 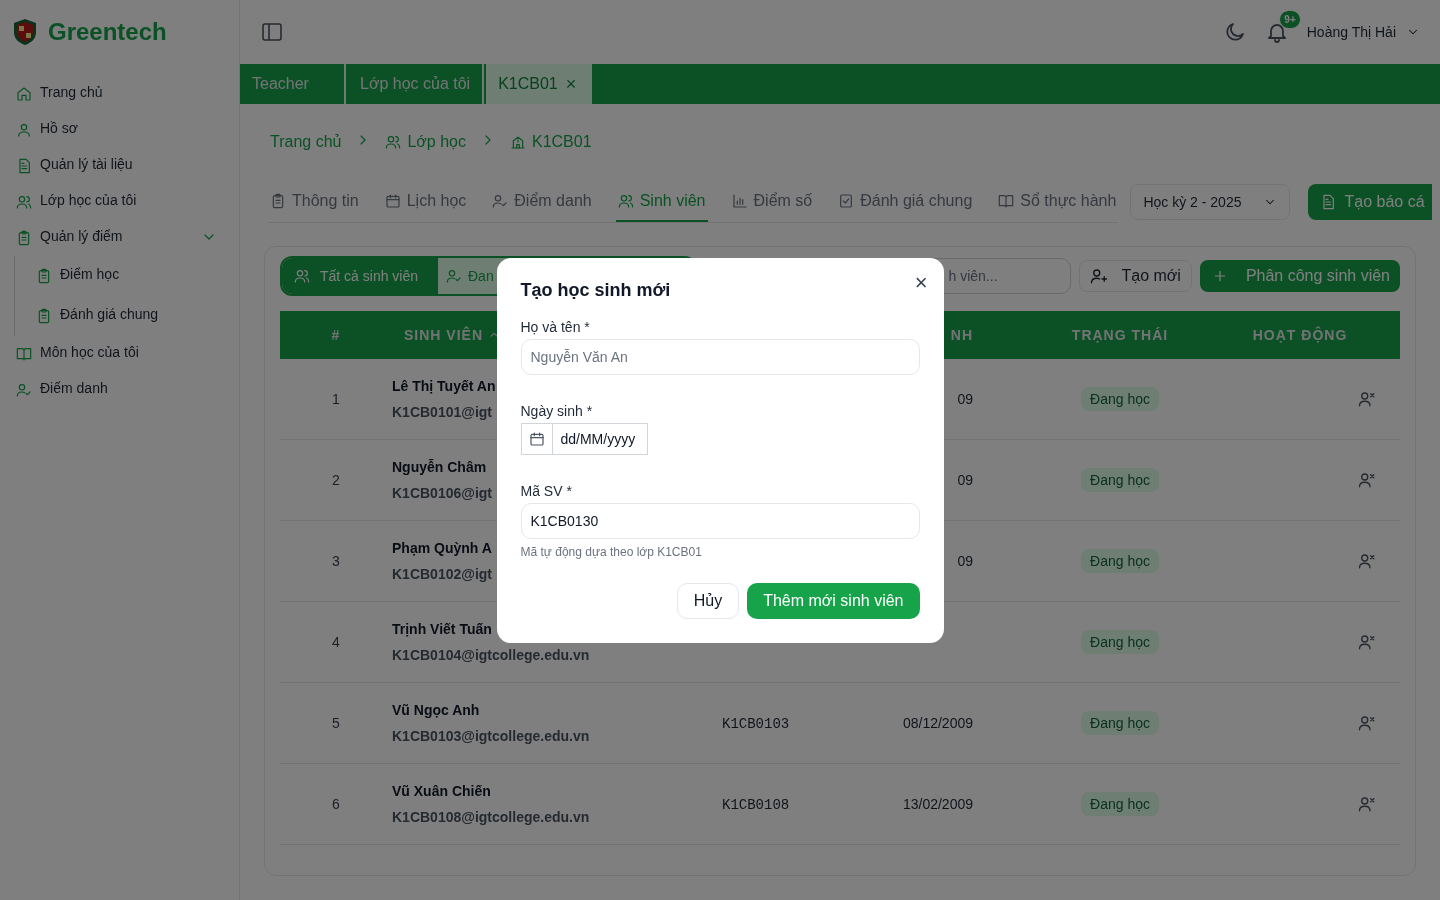 What do you see at coordinates (336, 399) in the screenshot?
I see `row-number: 1` at bounding box center [336, 399].